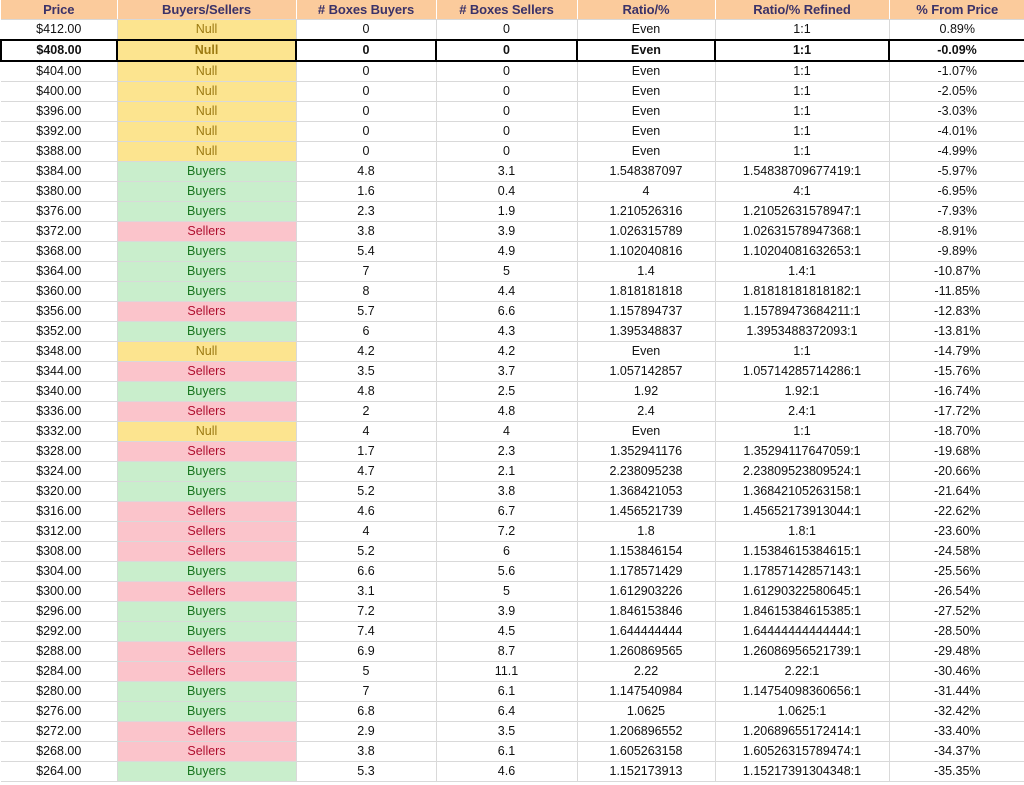  I want to click on cell-ratio: 1.152173913, so click(646, 771).